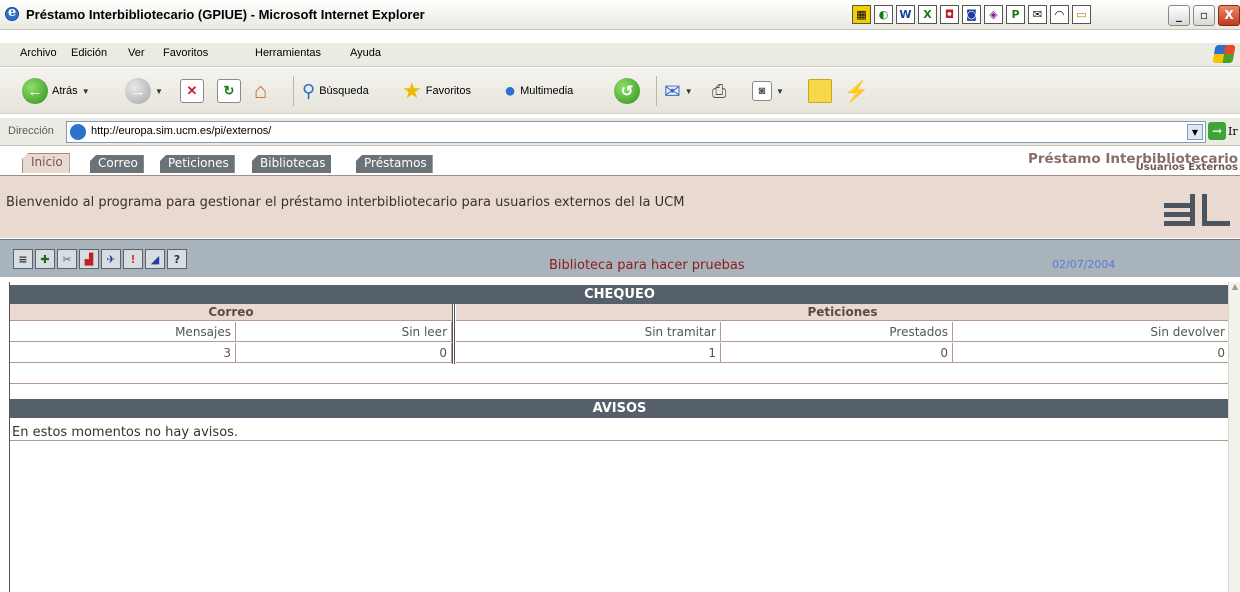 The image size is (1240, 592). I want to click on bell-icon: ◢, so click(155, 259).